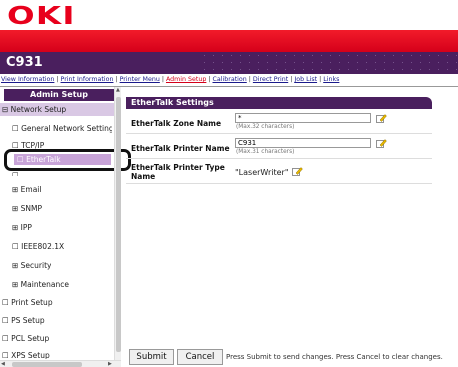 This screenshot has width=458, height=367. I want to click on scroll-right-icon: ▶, so click(110, 364).